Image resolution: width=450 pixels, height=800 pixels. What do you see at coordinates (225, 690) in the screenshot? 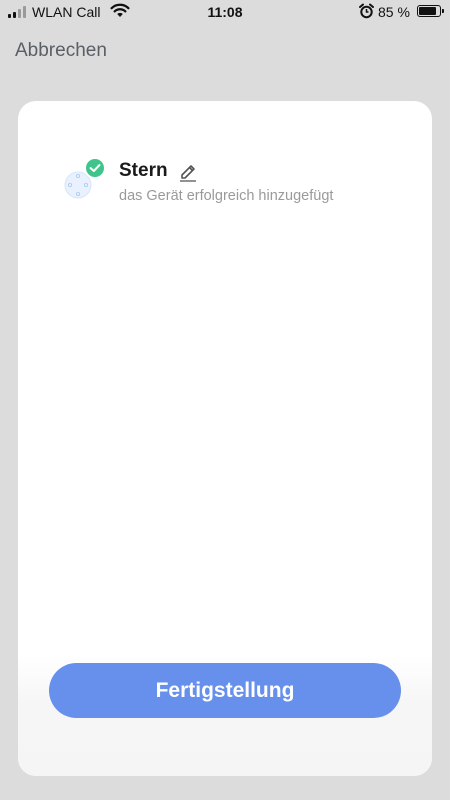
I see `finish-button: Fertigstellung` at bounding box center [225, 690].